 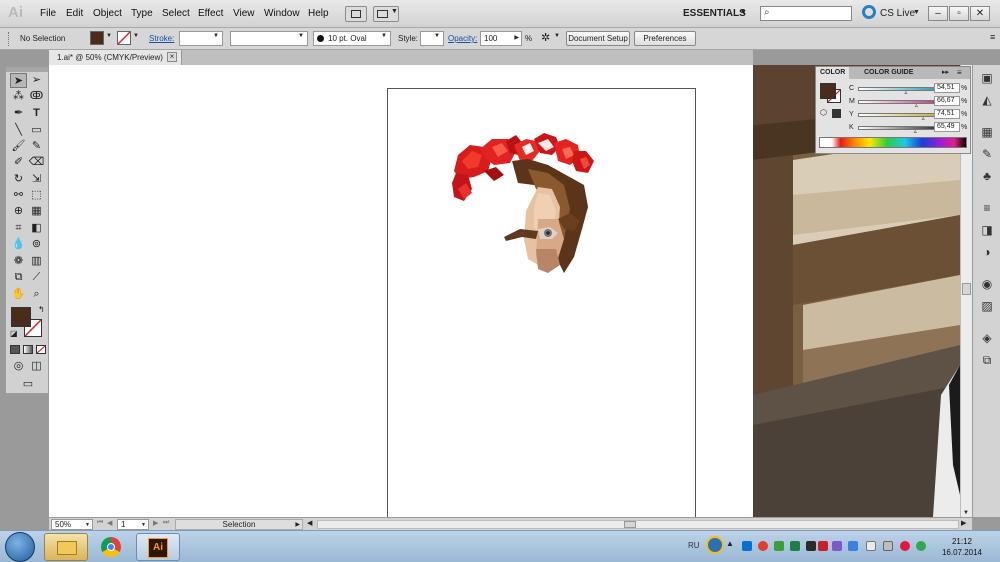 I want to click on paintbrush-tool-icon: 🖌, so click(x=18, y=146).